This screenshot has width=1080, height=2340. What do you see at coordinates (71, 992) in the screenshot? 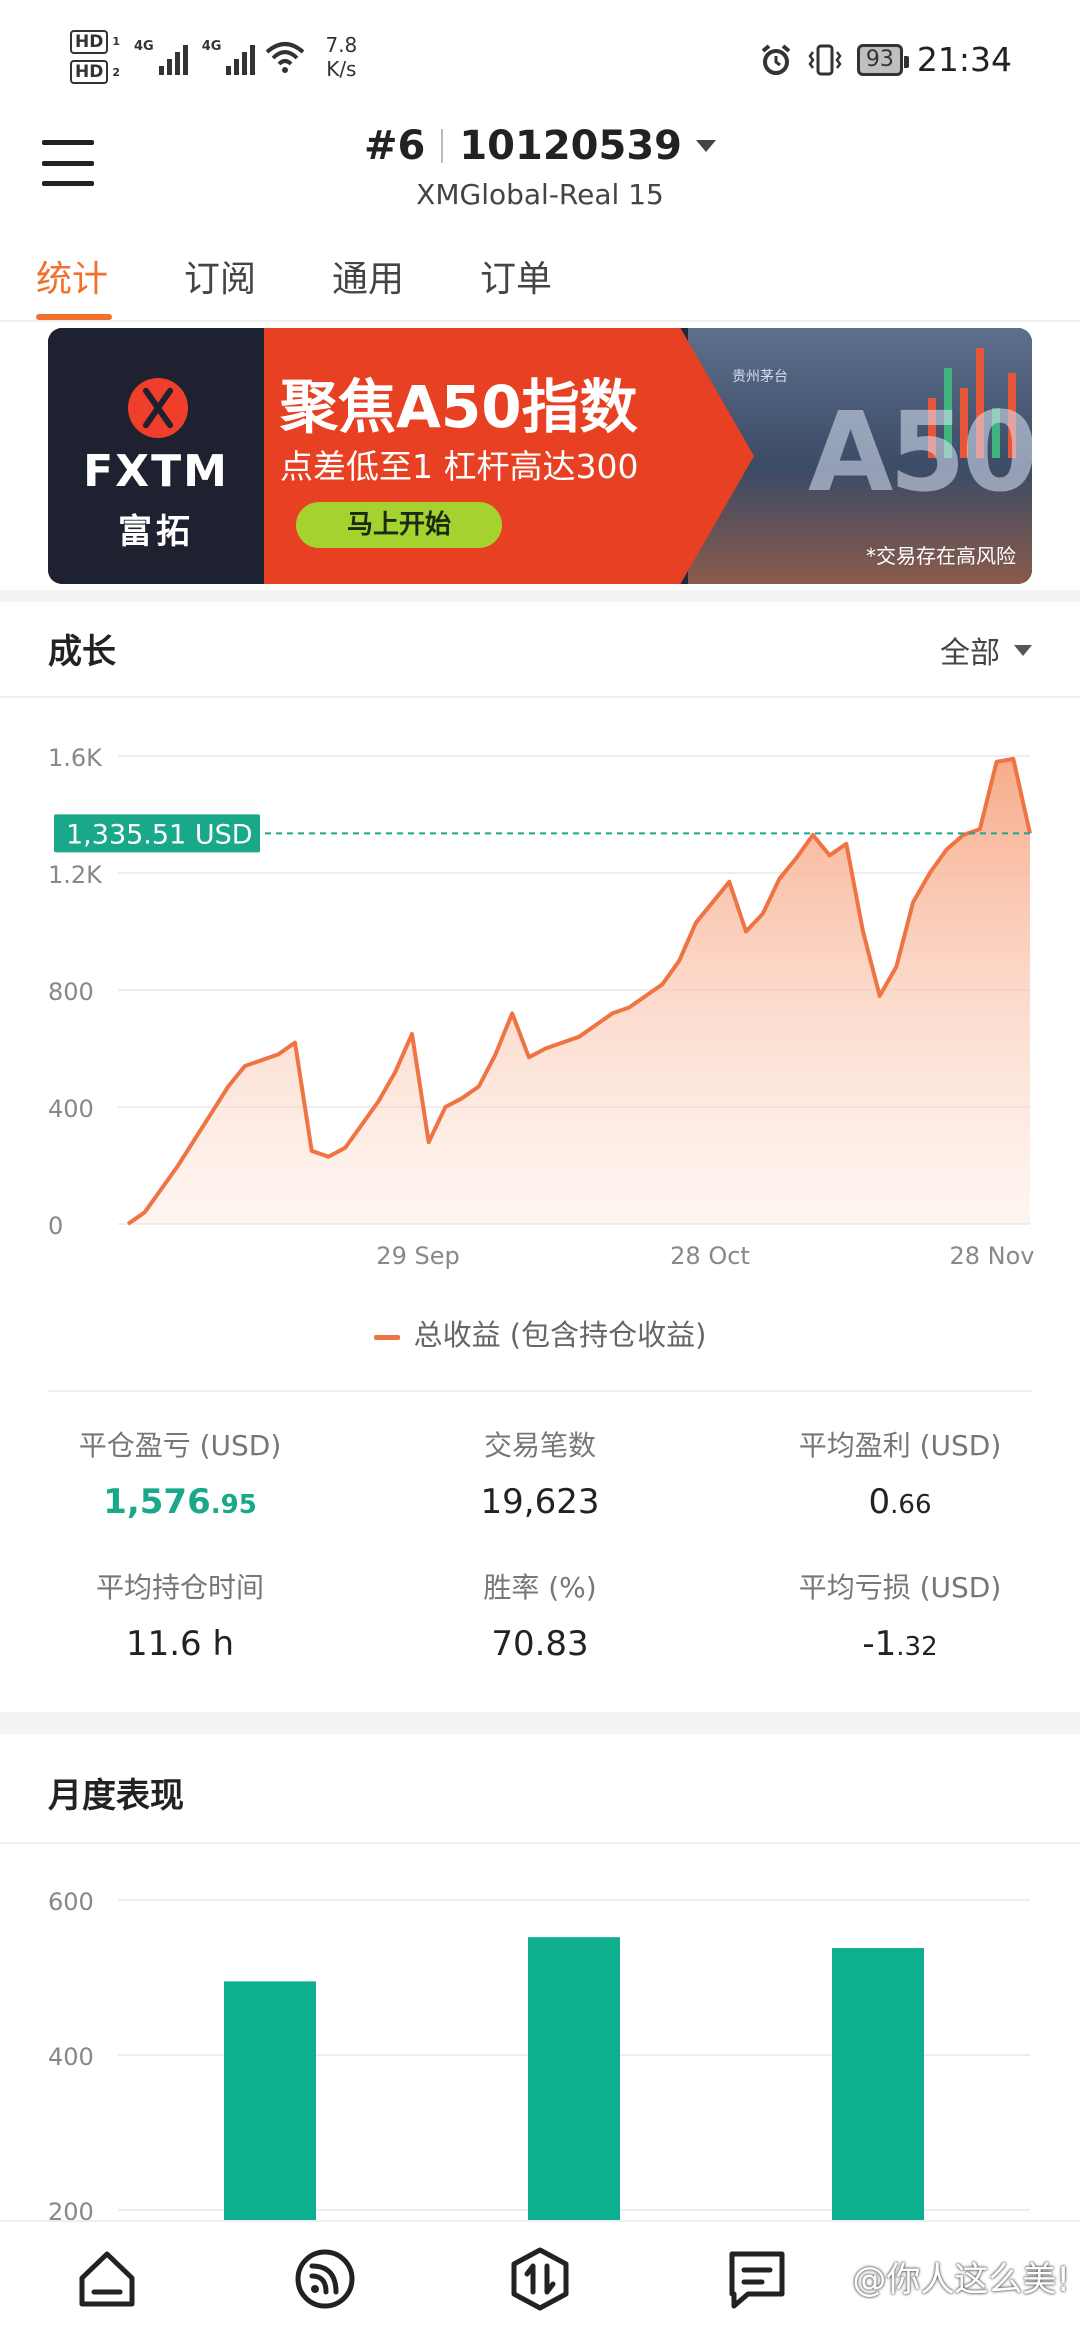
I see `y-tick-label: 800` at bounding box center [71, 992].